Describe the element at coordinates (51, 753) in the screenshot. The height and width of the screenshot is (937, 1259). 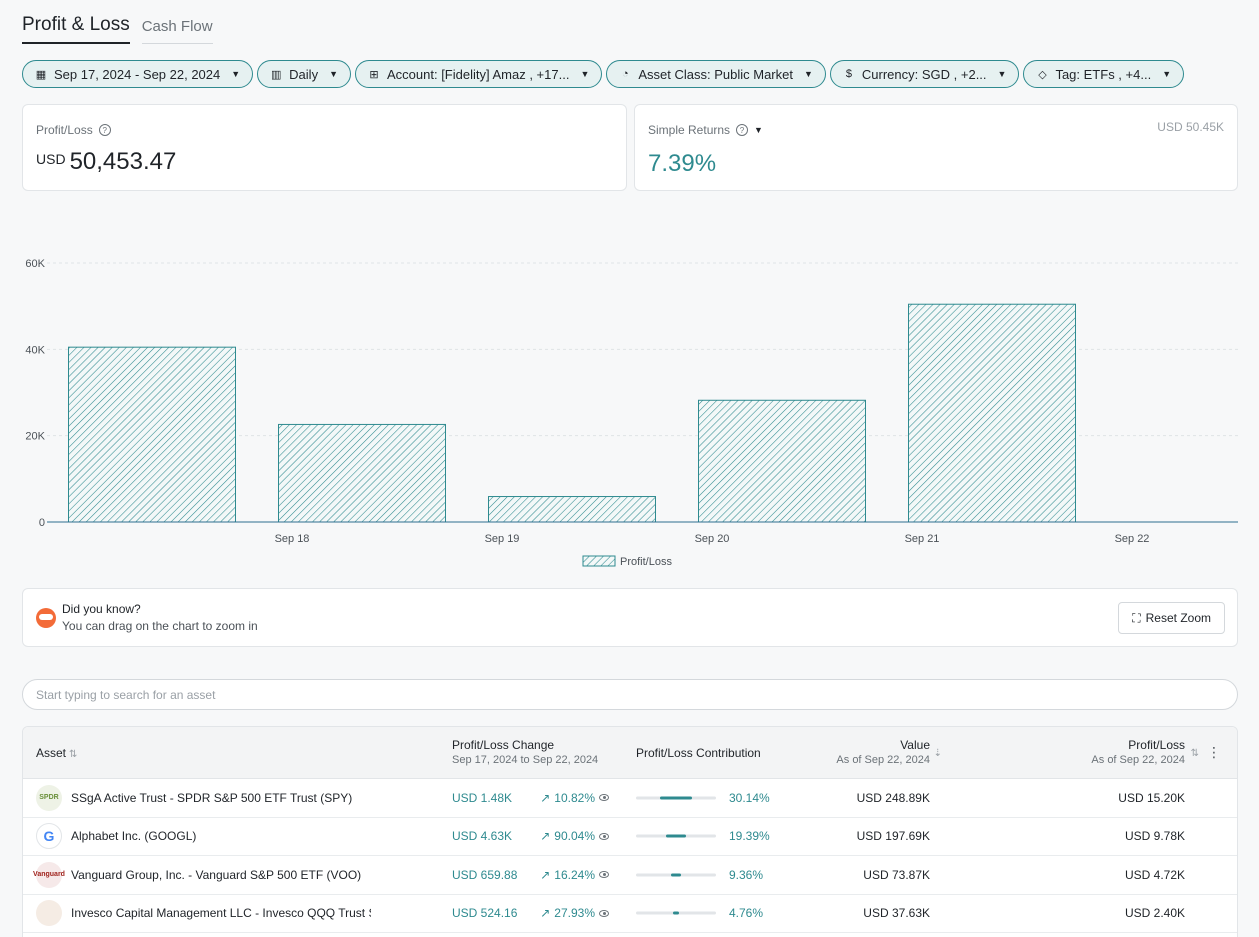
I see `header-asset-label: Asset` at that location.